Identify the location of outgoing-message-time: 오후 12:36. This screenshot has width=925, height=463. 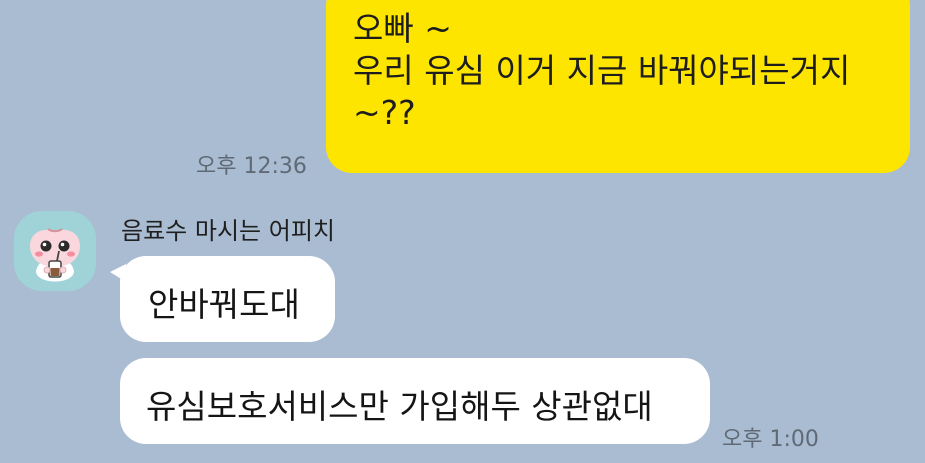
(251, 166).